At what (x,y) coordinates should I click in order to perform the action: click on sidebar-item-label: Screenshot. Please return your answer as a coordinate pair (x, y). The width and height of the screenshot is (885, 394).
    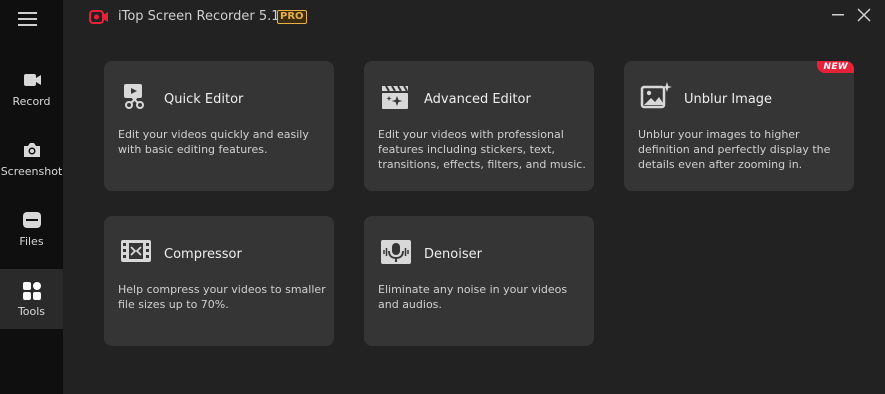
    Looking at the image, I should click on (31, 171).